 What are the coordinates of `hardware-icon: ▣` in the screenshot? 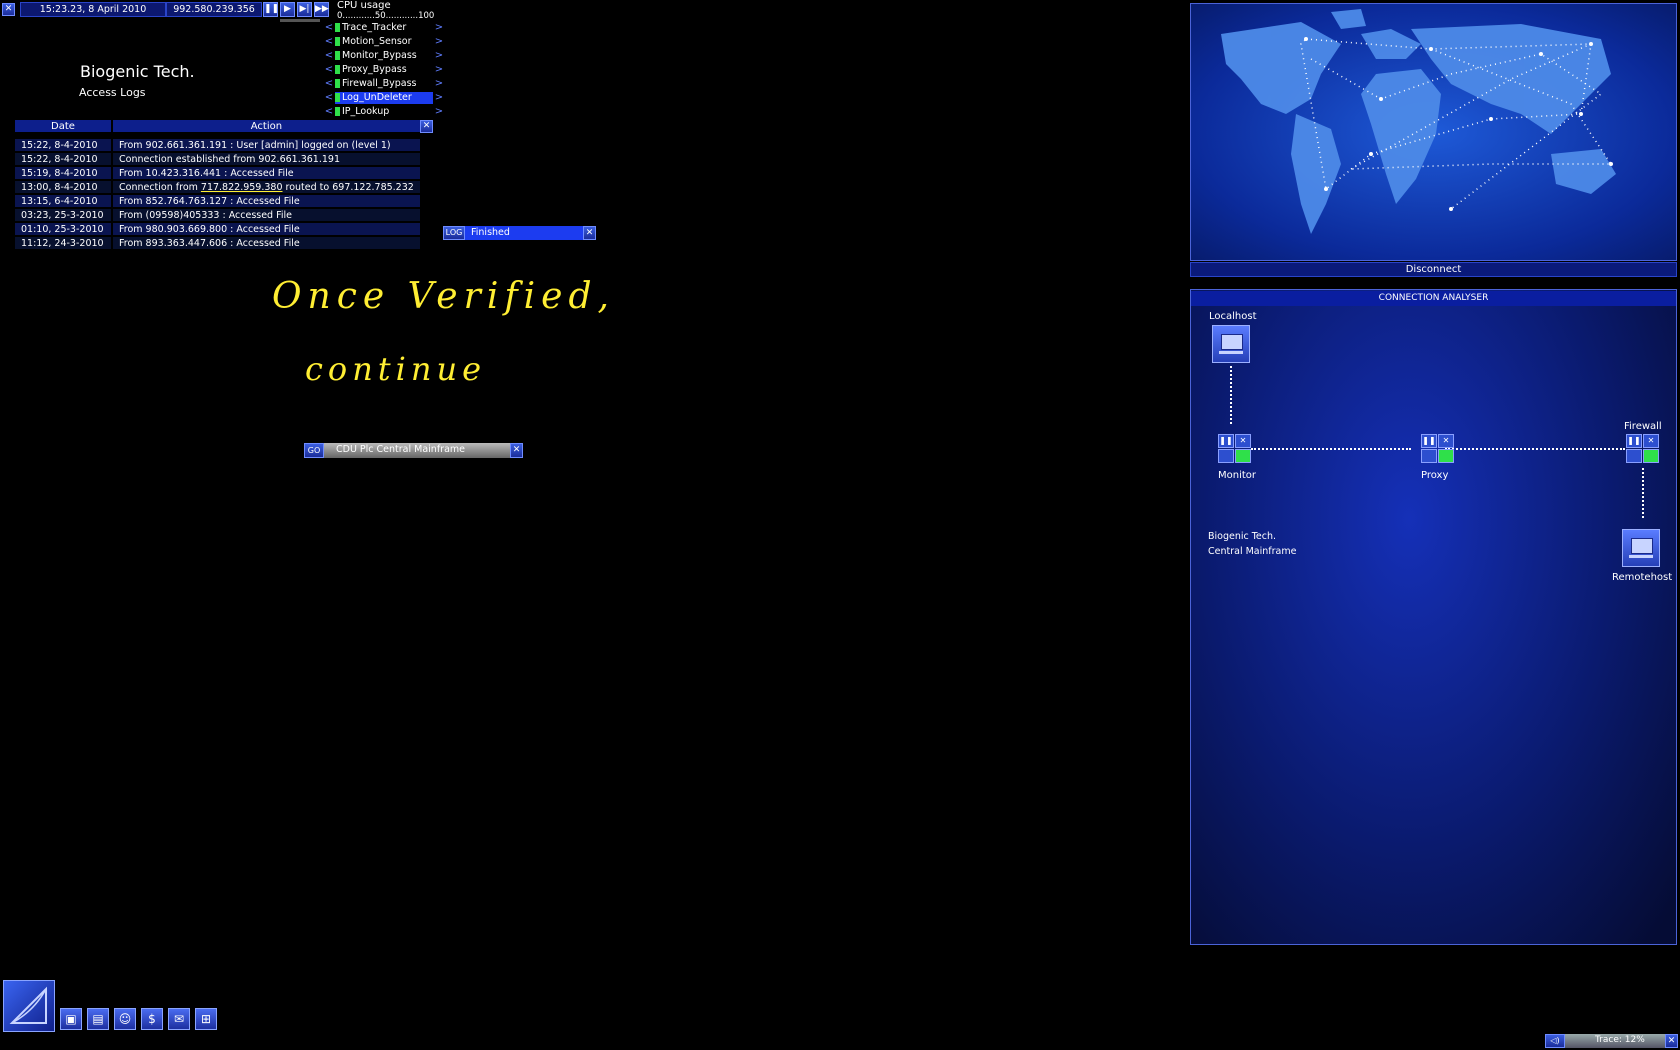 It's located at (71, 1019).